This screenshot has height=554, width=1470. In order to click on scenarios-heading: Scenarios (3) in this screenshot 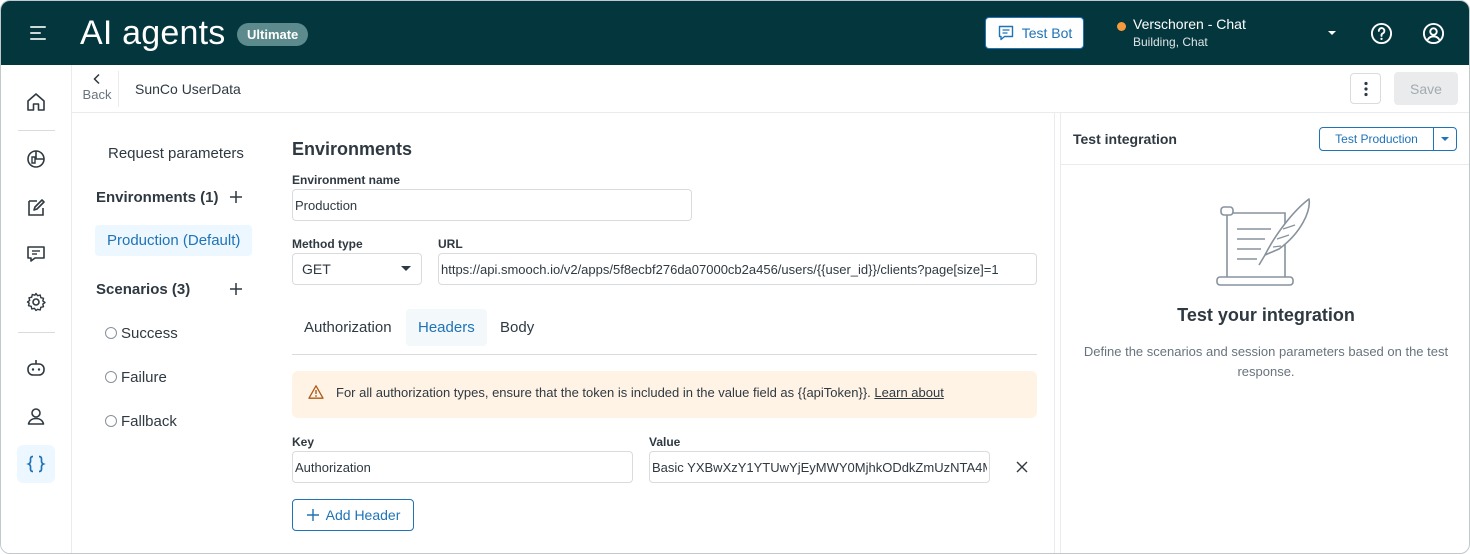, I will do `click(143, 289)`.